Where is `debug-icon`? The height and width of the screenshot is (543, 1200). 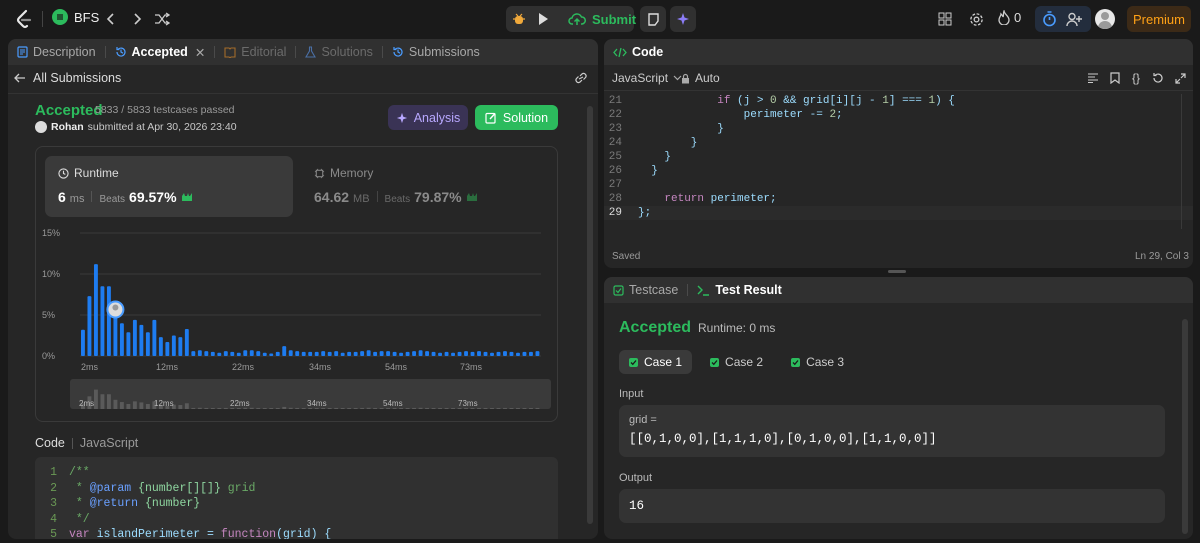
debug-icon is located at coordinates (519, 19).